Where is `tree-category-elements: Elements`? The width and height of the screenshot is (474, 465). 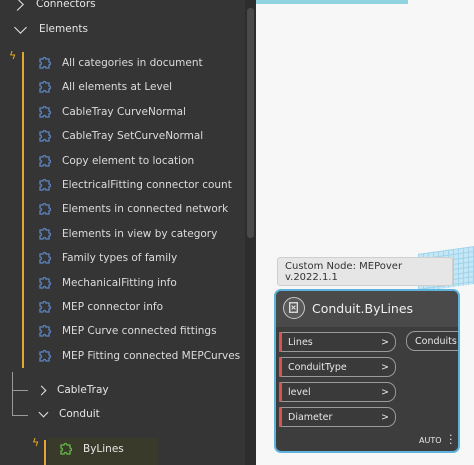
tree-category-elements: Elements is located at coordinates (51, 29).